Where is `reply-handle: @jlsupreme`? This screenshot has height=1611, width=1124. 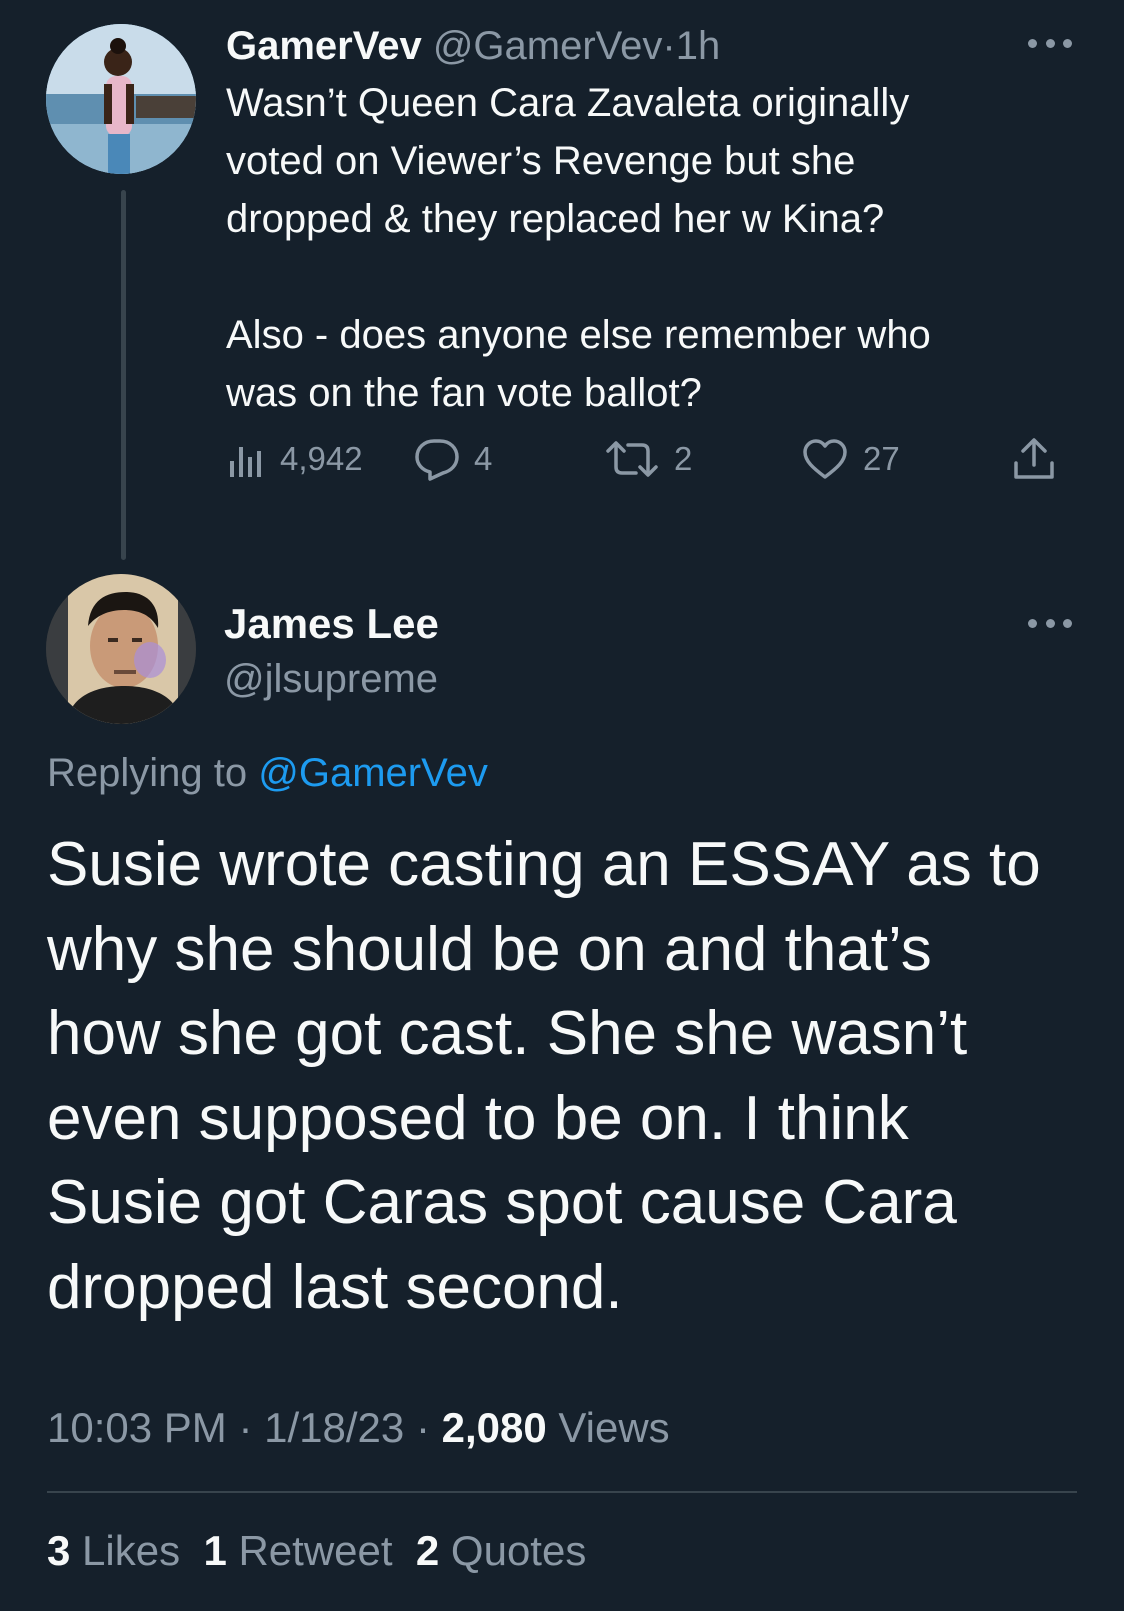 reply-handle: @jlsupreme is located at coordinates (331, 679).